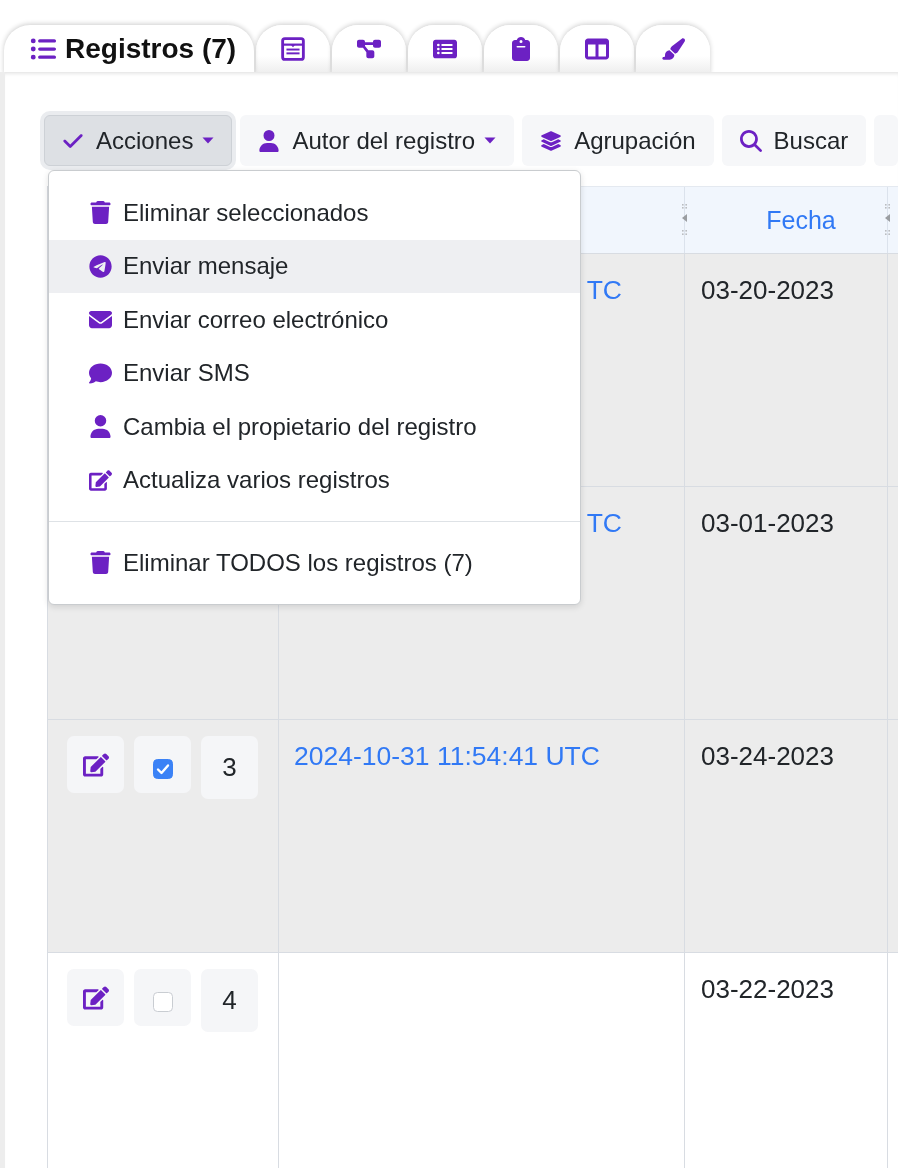 The width and height of the screenshot is (898, 1168). Describe the element at coordinates (801, 220) in the screenshot. I see `column-header: Fecha` at that location.